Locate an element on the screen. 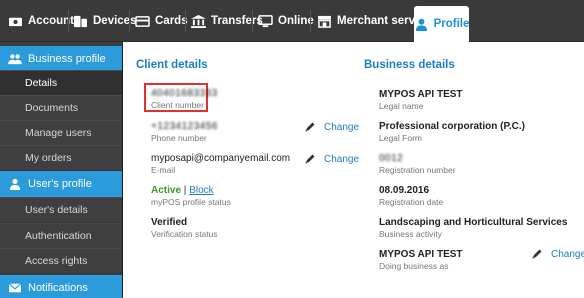  email-field: myposapi@companyemail.com E-mail is located at coordinates (220, 164).